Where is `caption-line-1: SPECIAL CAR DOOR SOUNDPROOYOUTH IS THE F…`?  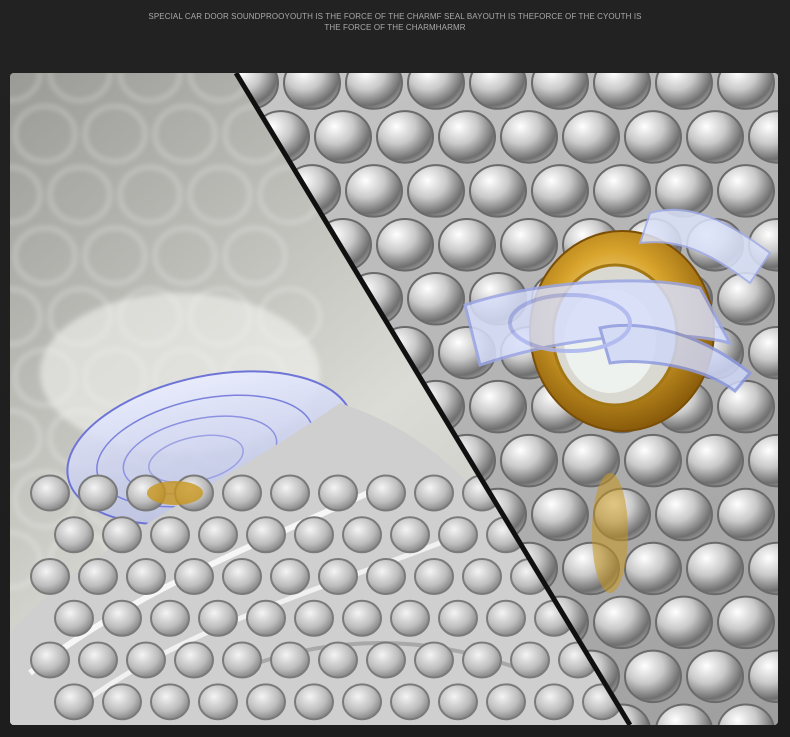 caption-line-1: SPECIAL CAR DOOR SOUNDPROOYOUTH IS THE F… is located at coordinates (395, 16).